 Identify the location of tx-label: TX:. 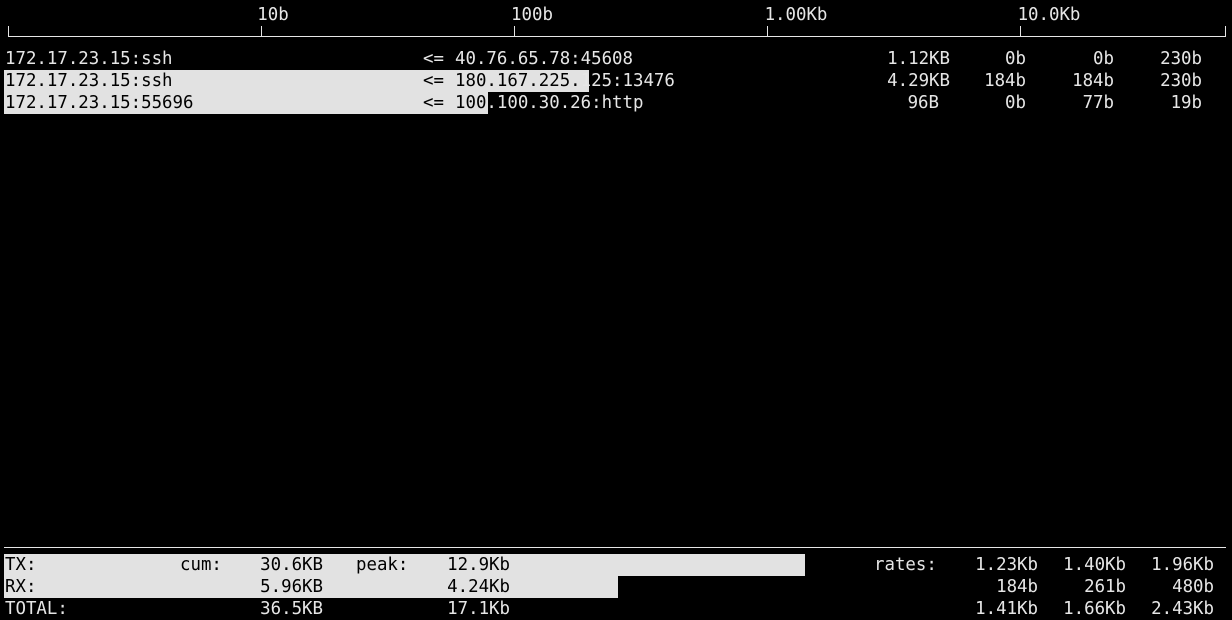
(21, 565).